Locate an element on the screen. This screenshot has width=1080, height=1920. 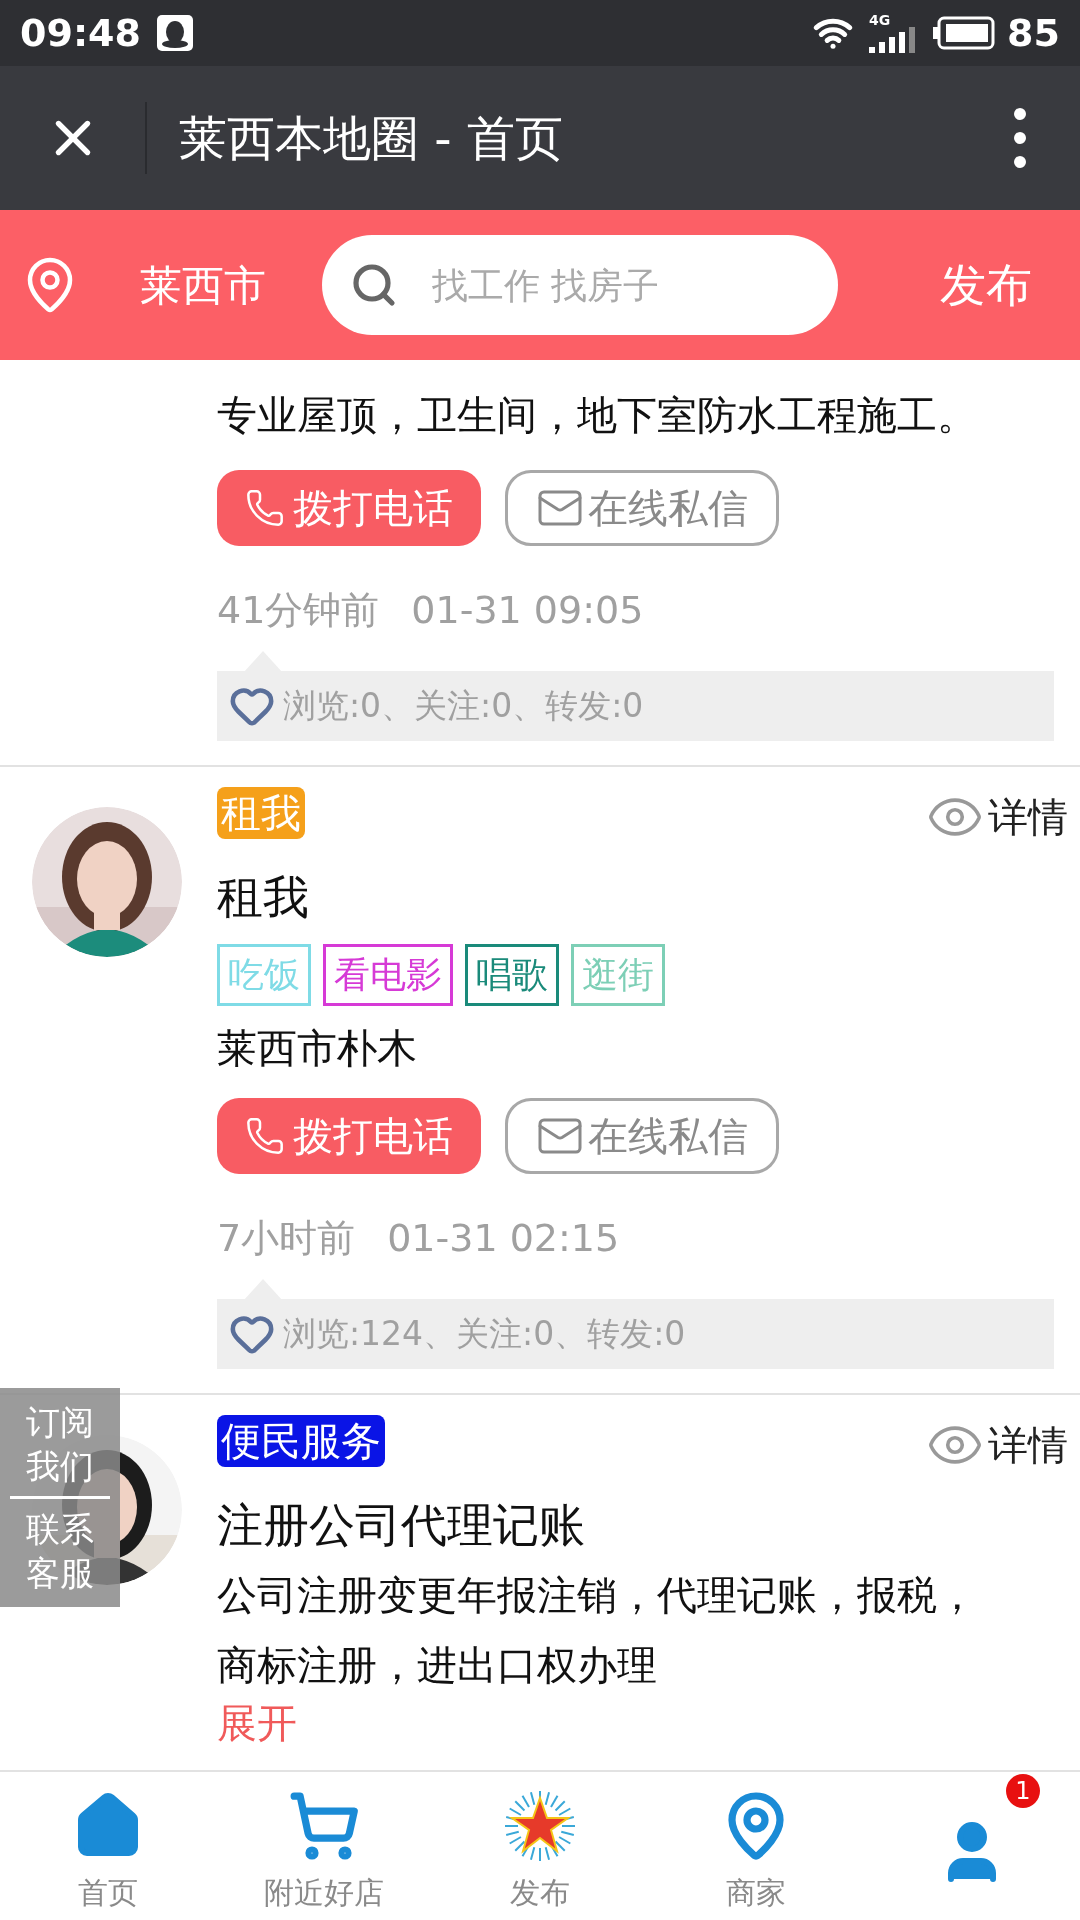
post-age: 41分钟前 is located at coordinates (298, 610).